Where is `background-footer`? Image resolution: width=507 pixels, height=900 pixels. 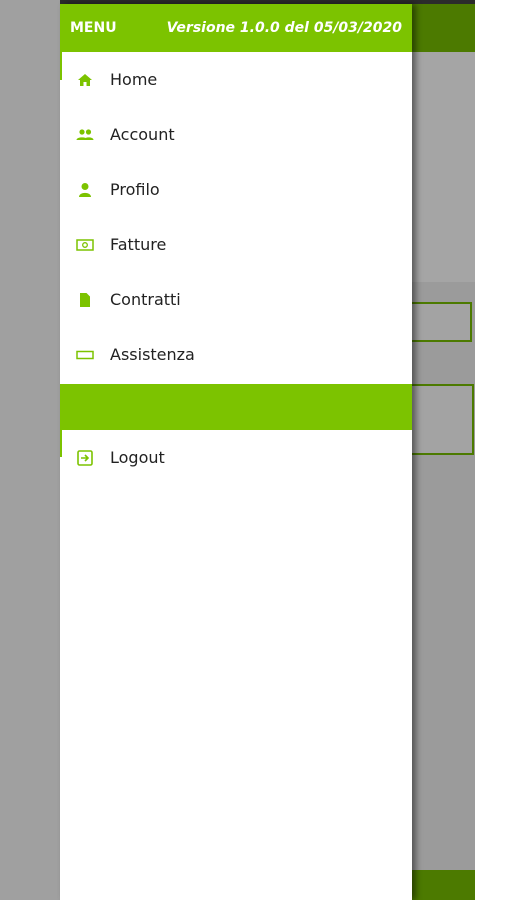
background-footer is located at coordinates (442, 885).